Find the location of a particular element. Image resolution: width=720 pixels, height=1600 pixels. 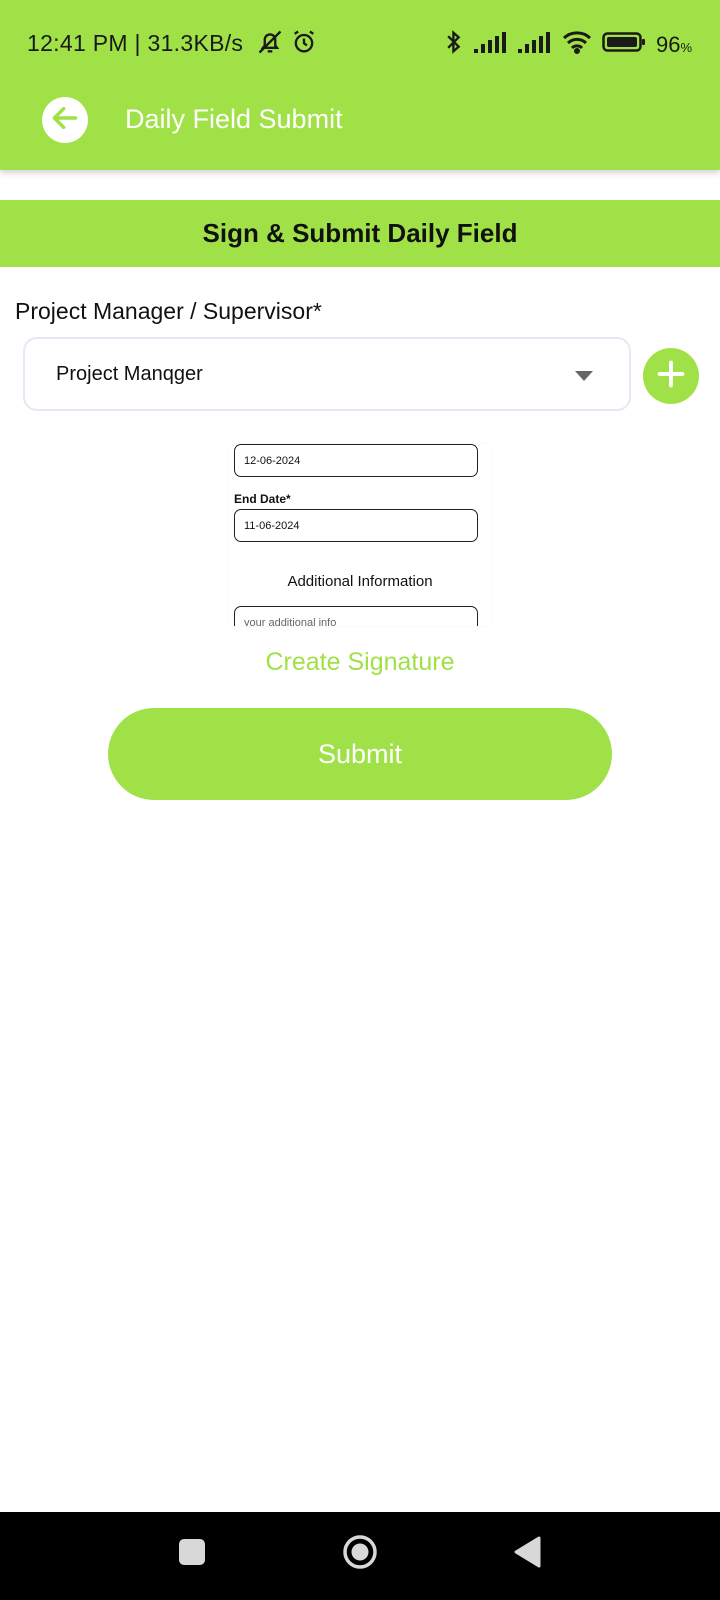

submit-button: Submit is located at coordinates (360, 754).